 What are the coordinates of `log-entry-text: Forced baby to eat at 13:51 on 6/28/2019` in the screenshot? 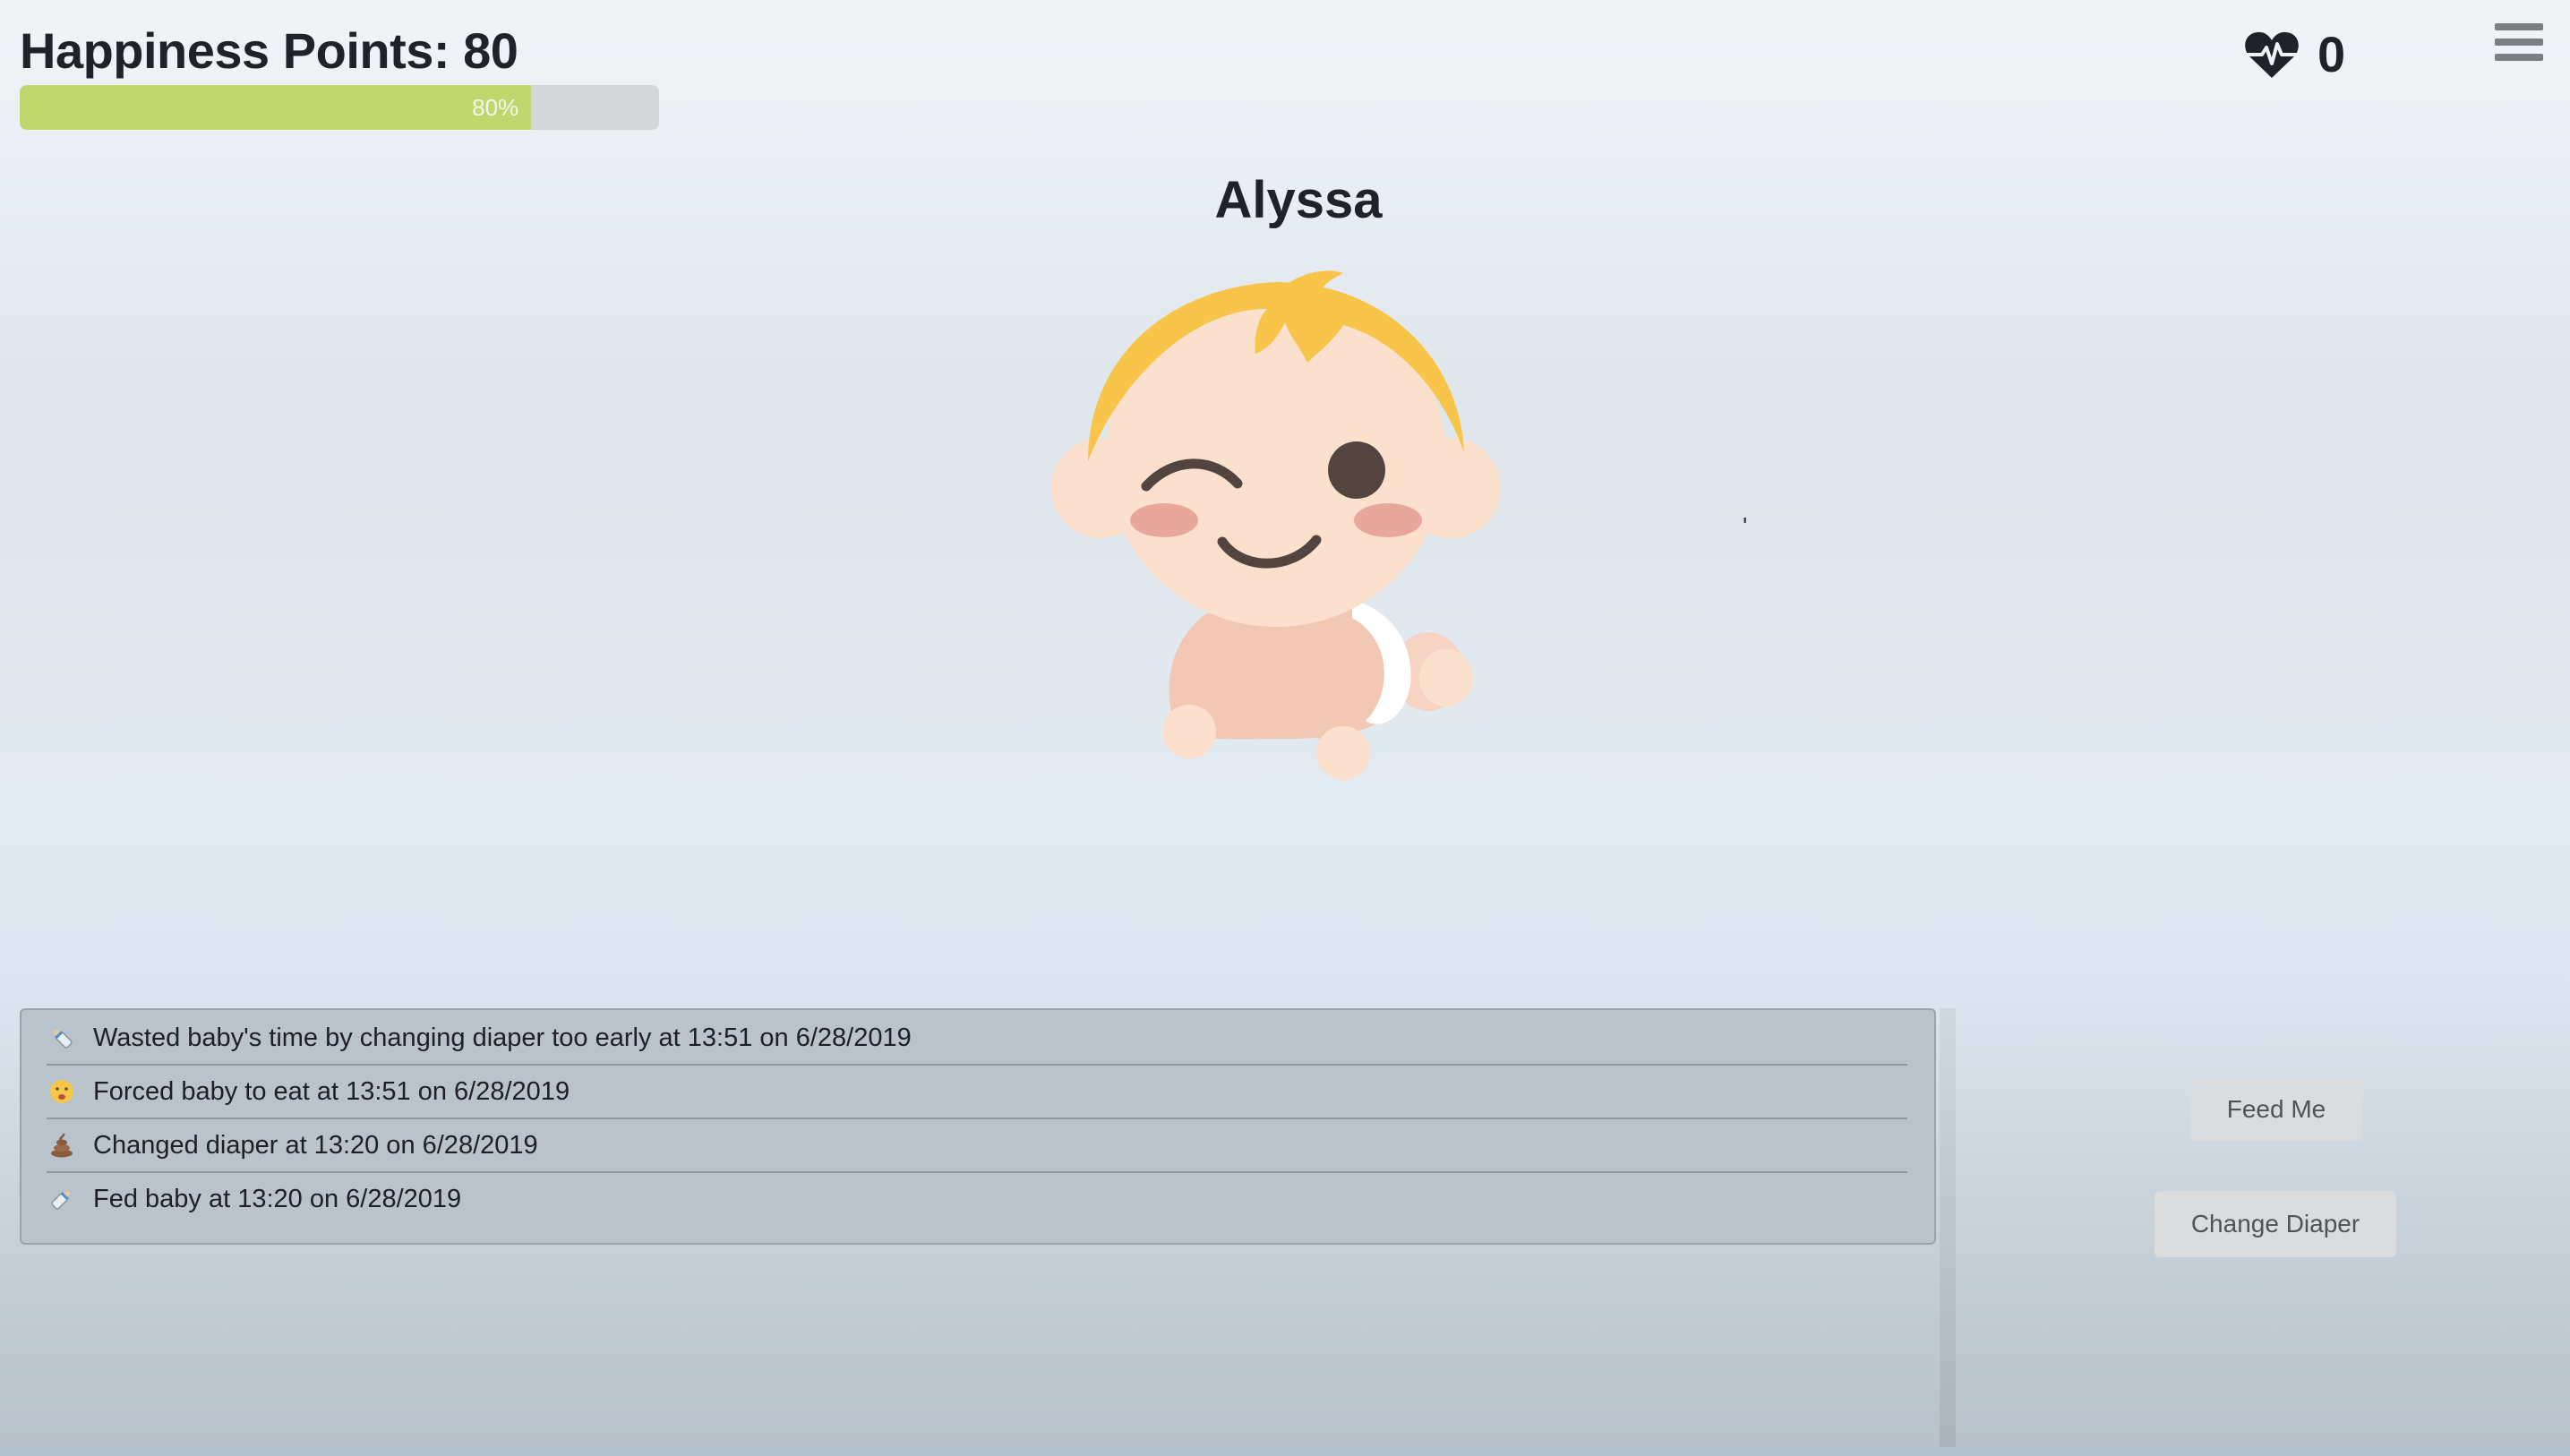 It's located at (331, 1091).